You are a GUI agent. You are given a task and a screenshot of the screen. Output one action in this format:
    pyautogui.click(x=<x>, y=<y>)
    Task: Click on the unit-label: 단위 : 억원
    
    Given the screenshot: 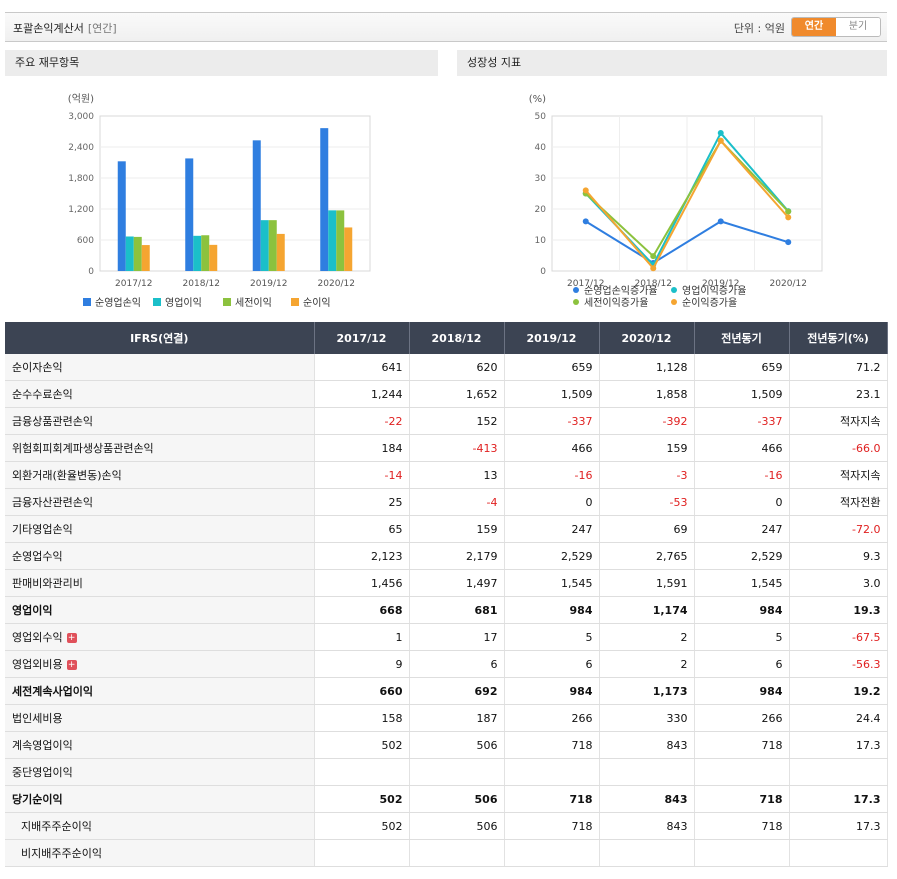 What is the action you would take?
    pyautogui.click(x=759, y=28)
    